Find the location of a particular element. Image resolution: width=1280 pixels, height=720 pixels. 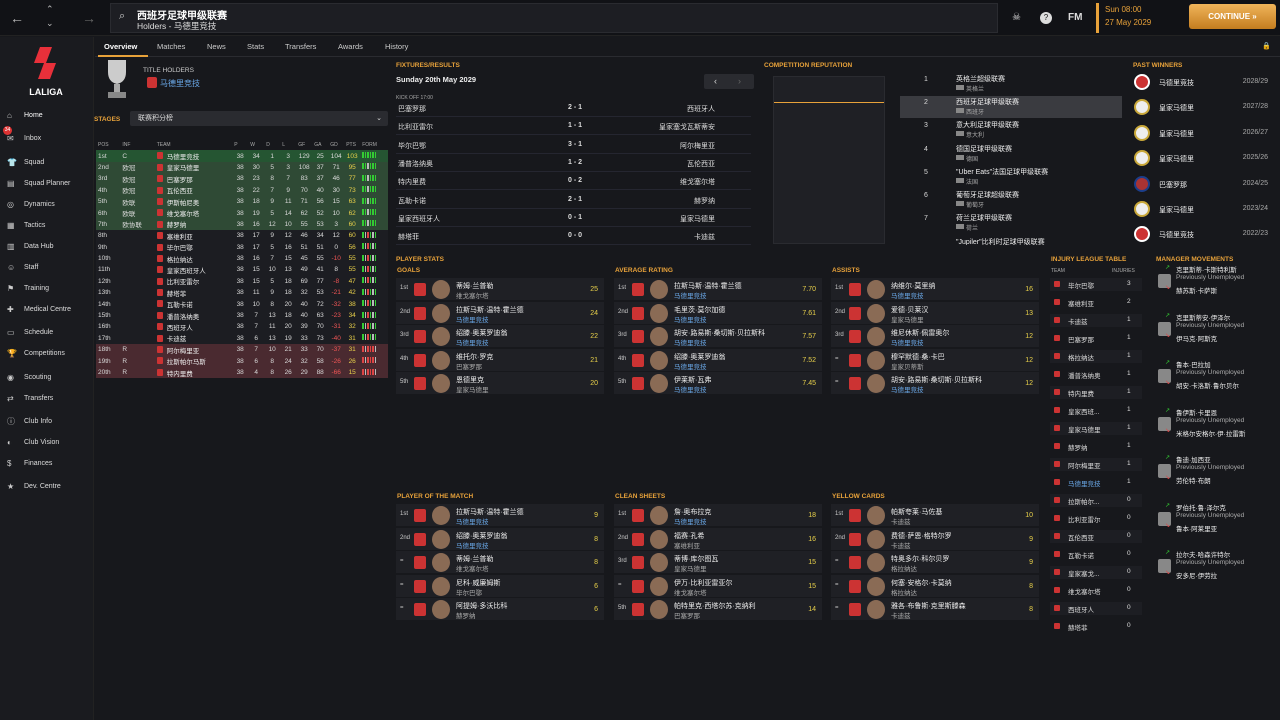

skull-icon: ☠ is located at coordinates (1016, 17).